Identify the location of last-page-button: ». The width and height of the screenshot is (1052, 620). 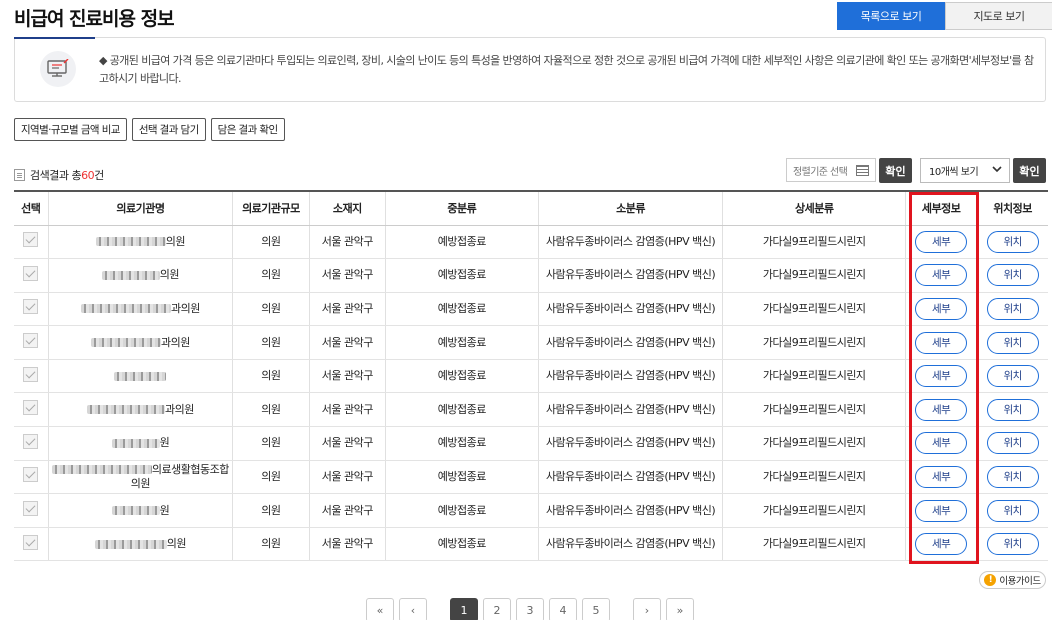
(680, 609).